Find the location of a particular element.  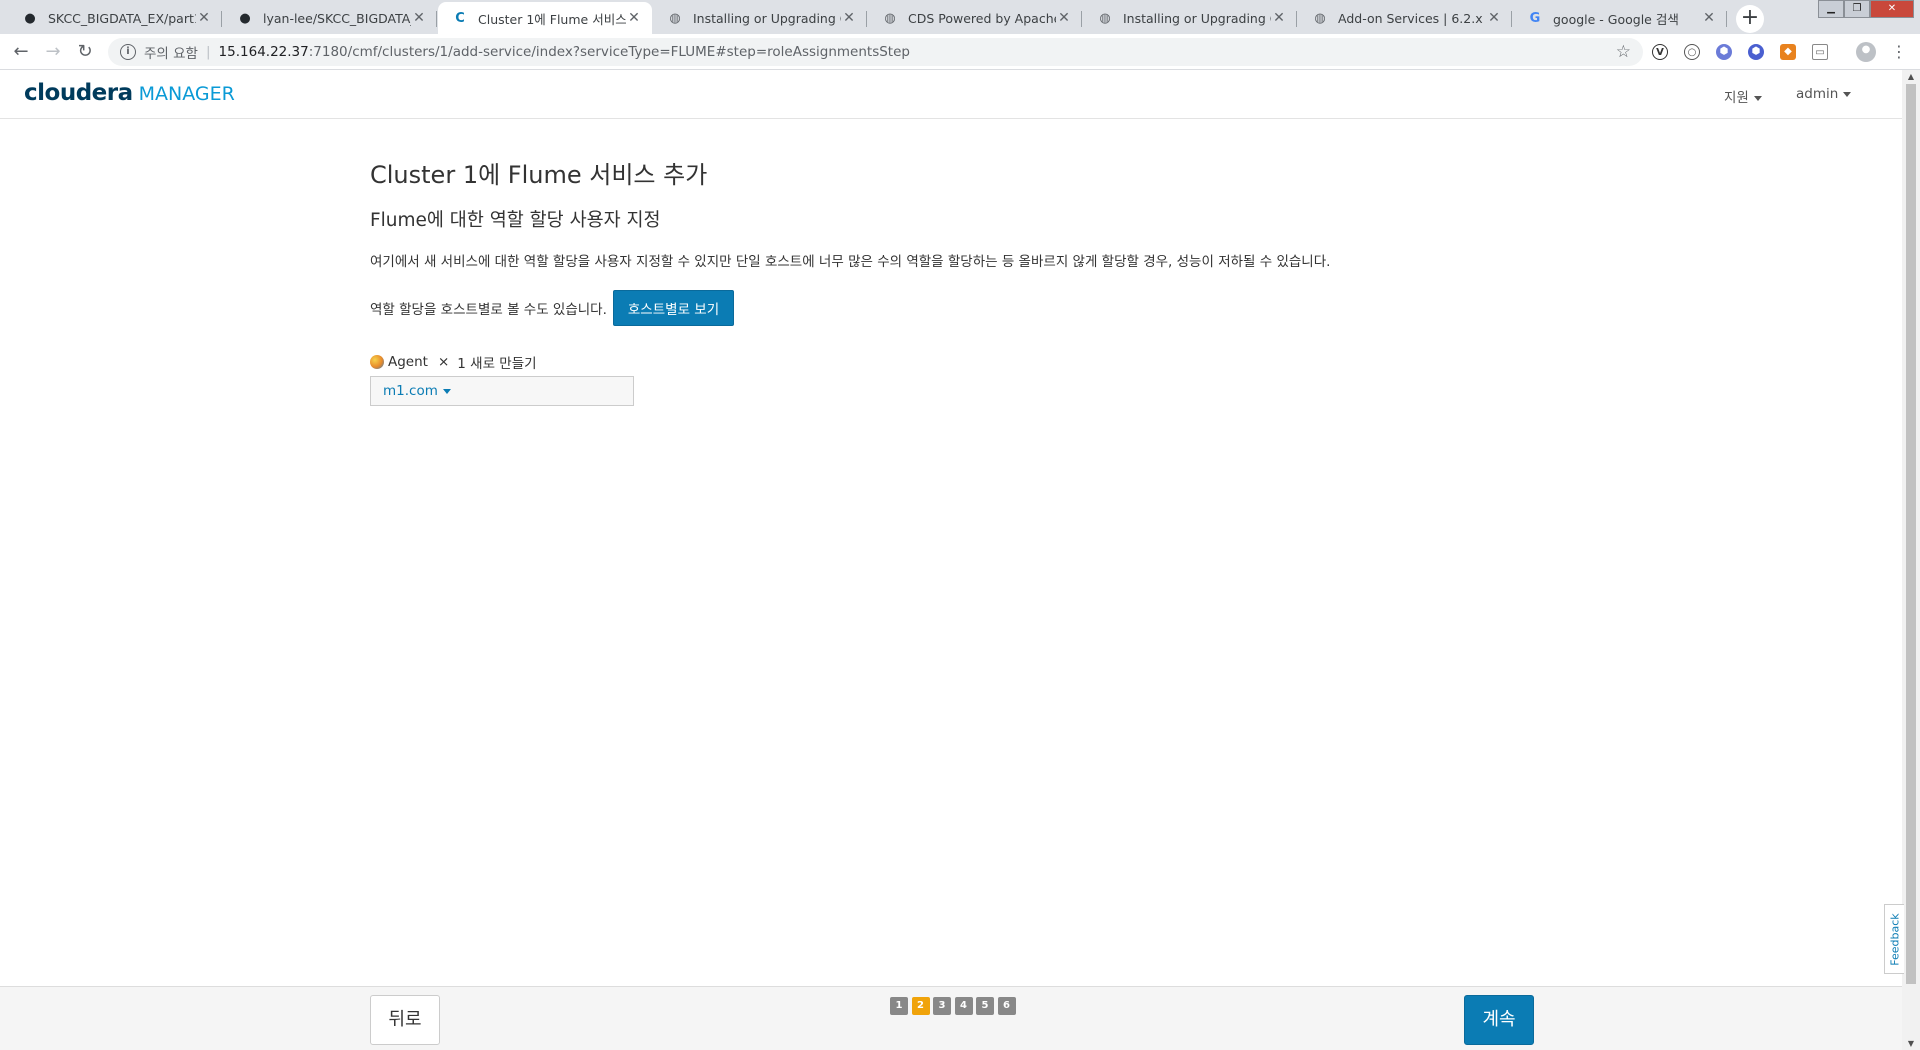

cloudera-manager-logo: cloudera MANAGER is located at coordinates (129, 93).